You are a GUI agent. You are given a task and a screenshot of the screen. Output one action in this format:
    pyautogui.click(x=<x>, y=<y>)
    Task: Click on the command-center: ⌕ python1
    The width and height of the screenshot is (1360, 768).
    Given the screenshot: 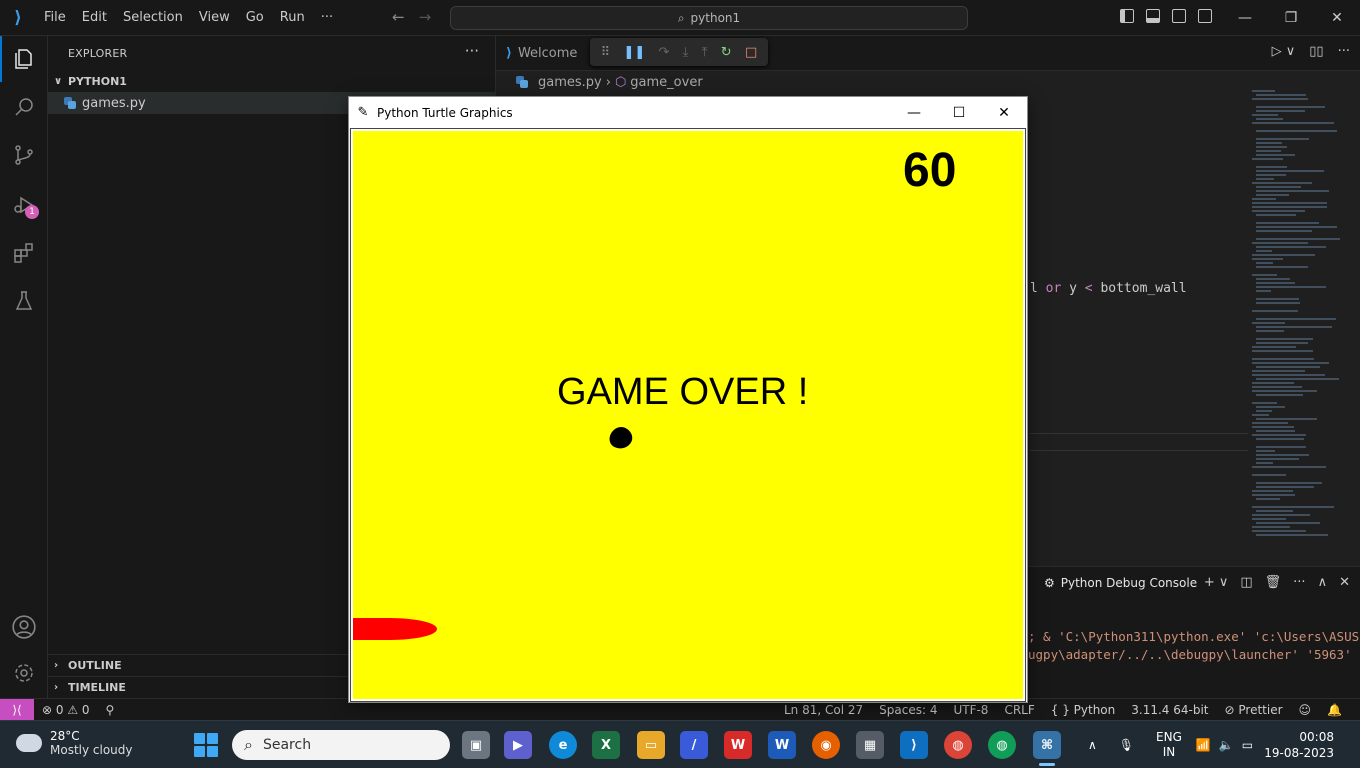 What is the action you would take?
    pyautogui.click(x=709, y=18)
    